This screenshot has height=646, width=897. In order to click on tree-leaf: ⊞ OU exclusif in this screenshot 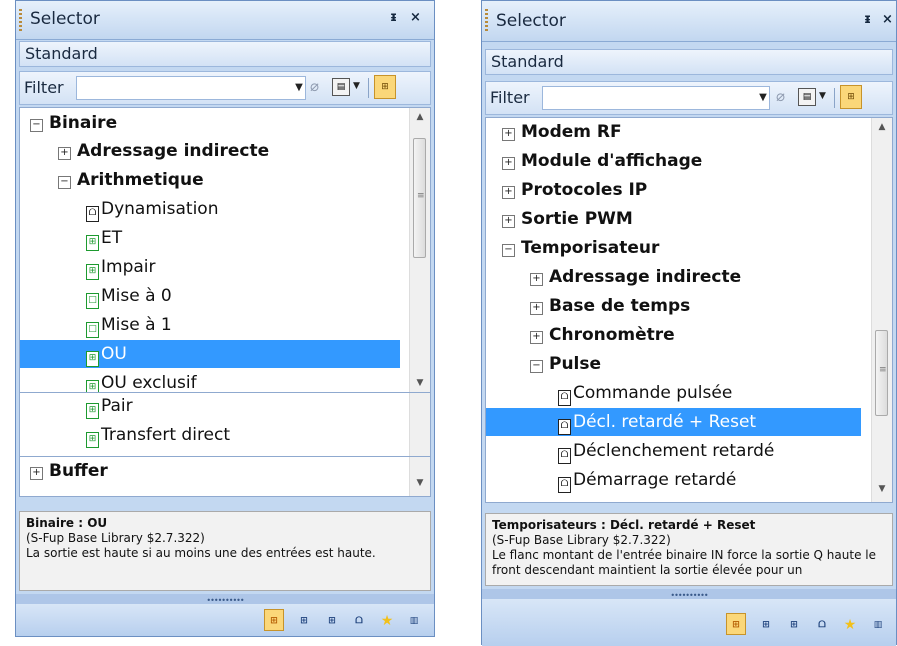, I will do `click(141, 380)`.